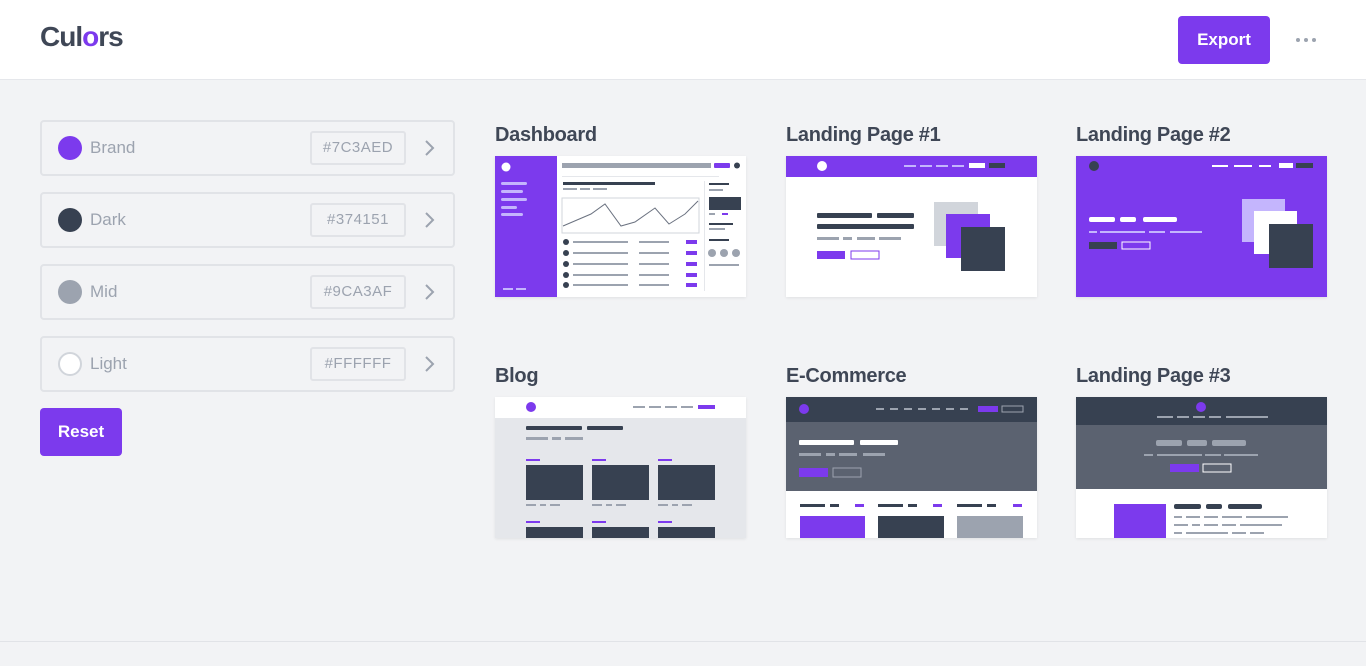 The width and height of the screenshot is (1366, 666). I want to click on color-row-light: Light #FFFFFF, so click(247, 364).